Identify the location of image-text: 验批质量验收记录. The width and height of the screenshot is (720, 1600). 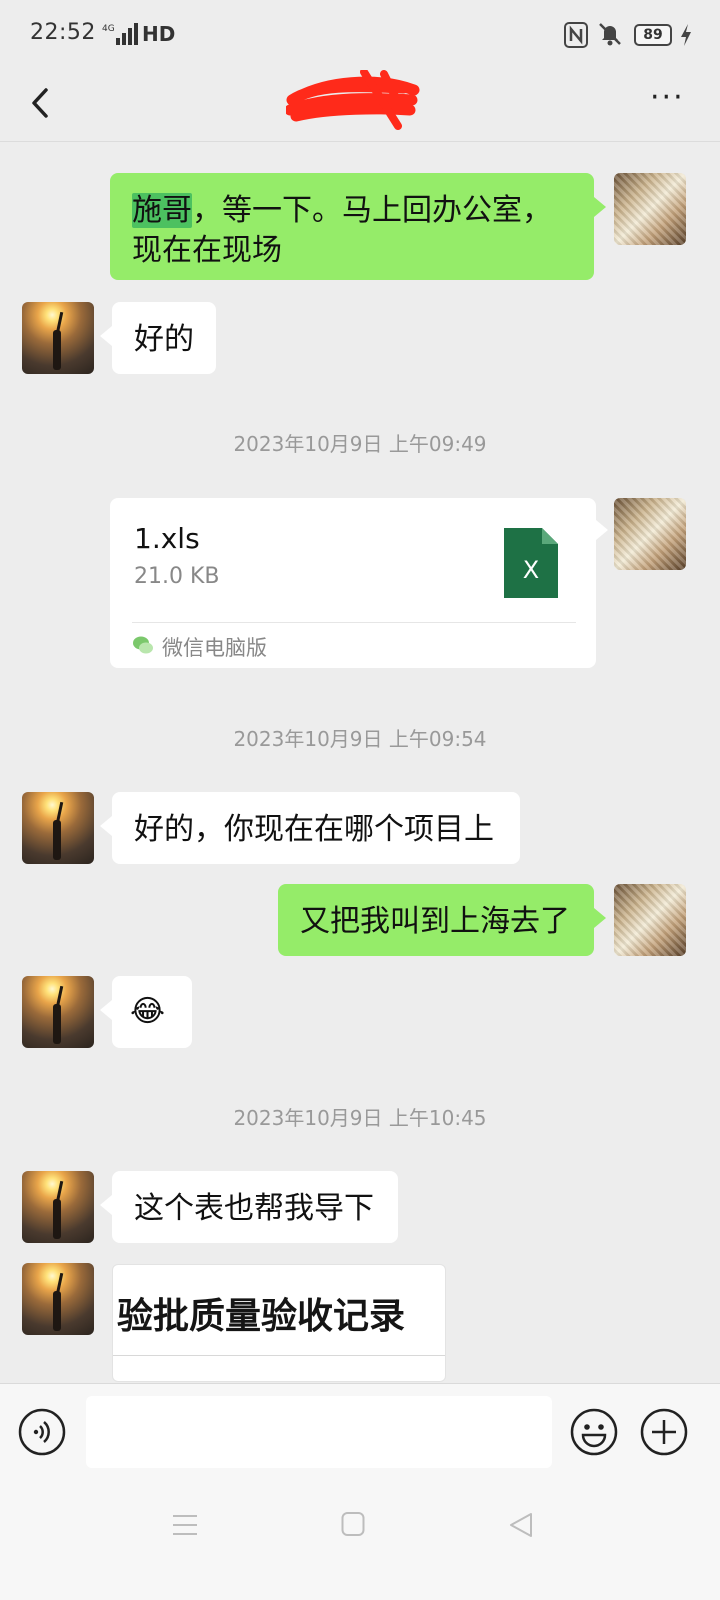
(261, 1316).